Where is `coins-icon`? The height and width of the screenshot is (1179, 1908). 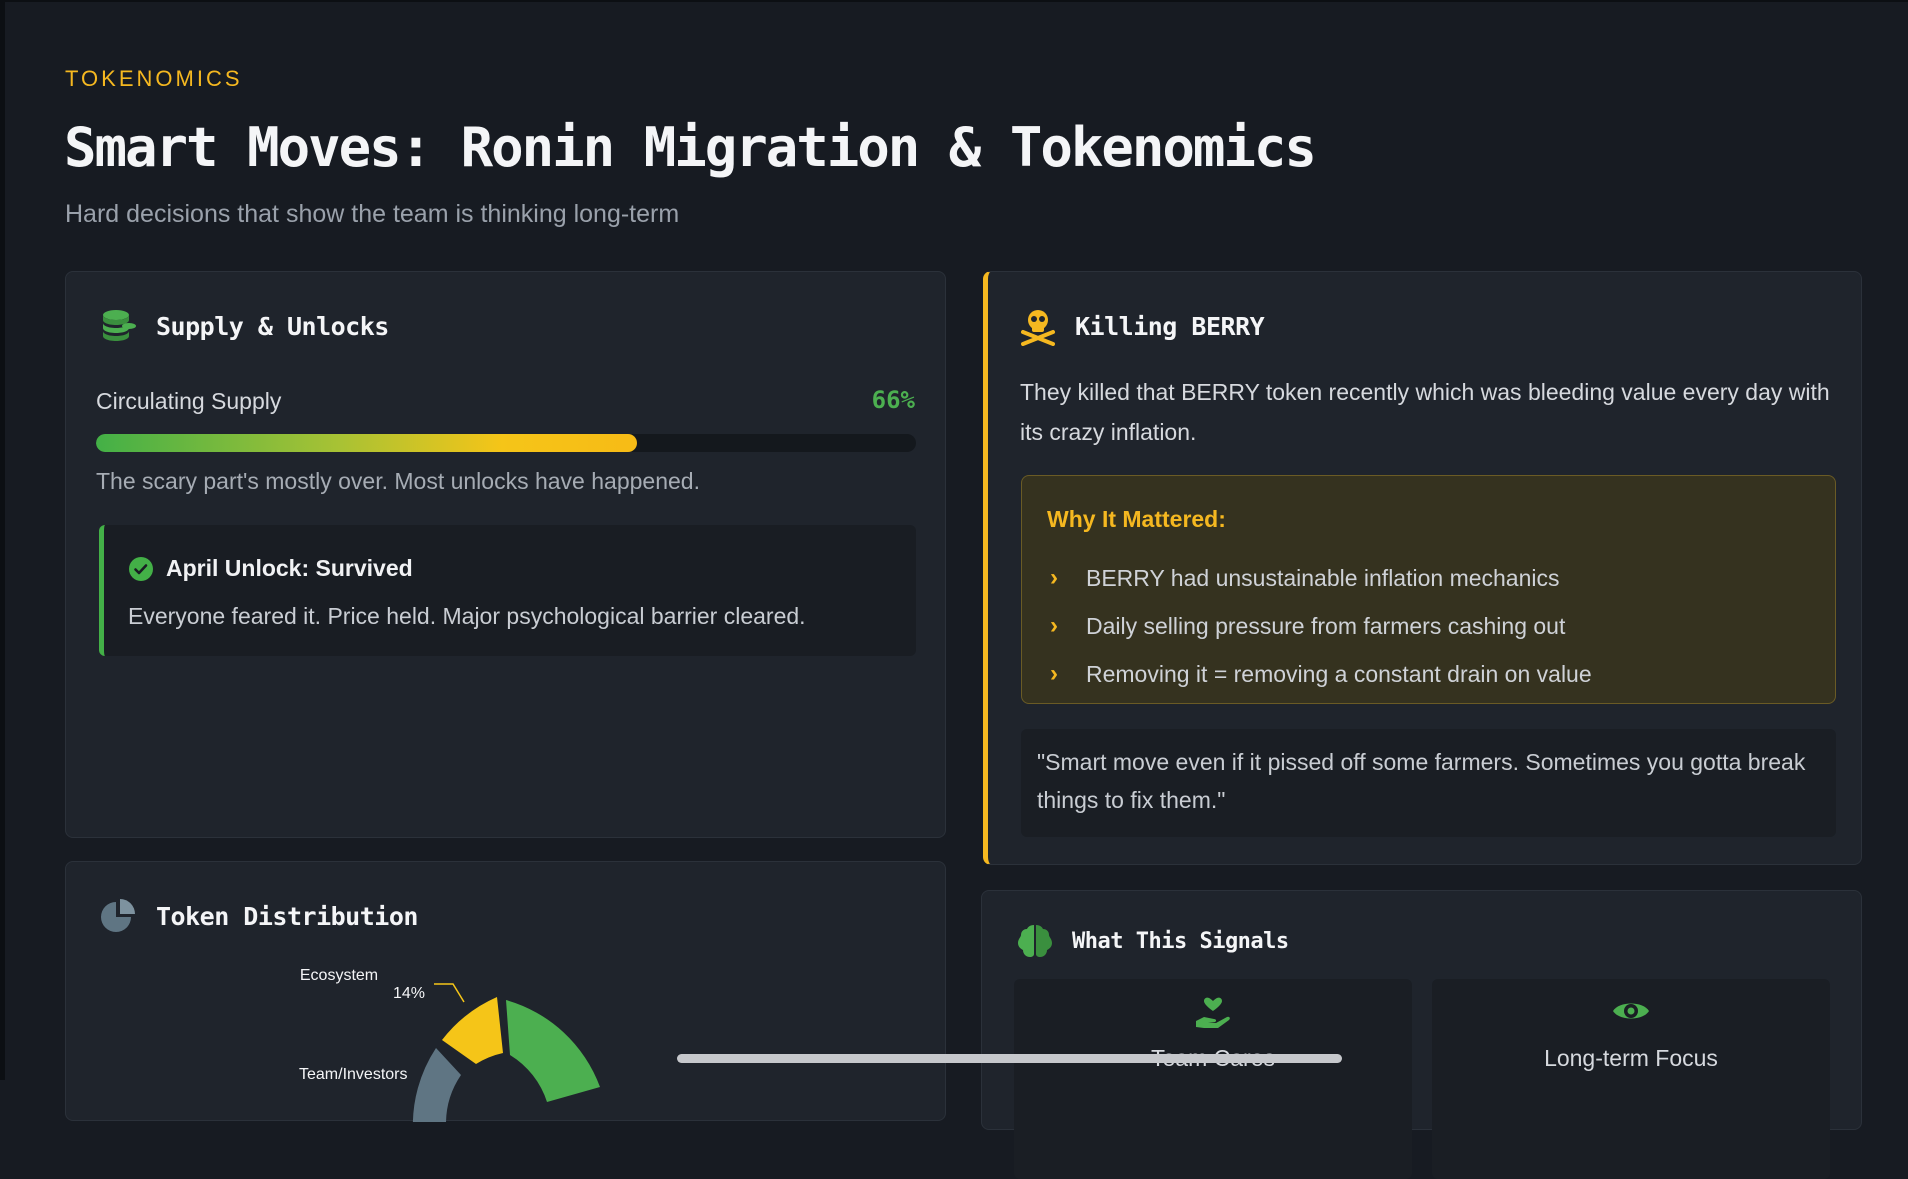
coins-icon is located at coordinates (118, 326).